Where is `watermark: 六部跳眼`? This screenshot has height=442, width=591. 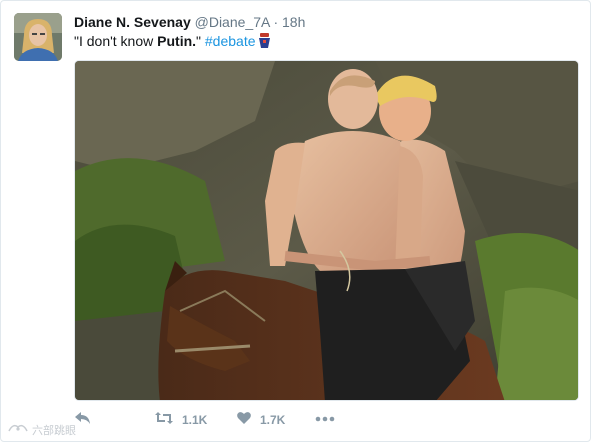 watermark: 六部跳眼 is located at coordinates (41, 429).